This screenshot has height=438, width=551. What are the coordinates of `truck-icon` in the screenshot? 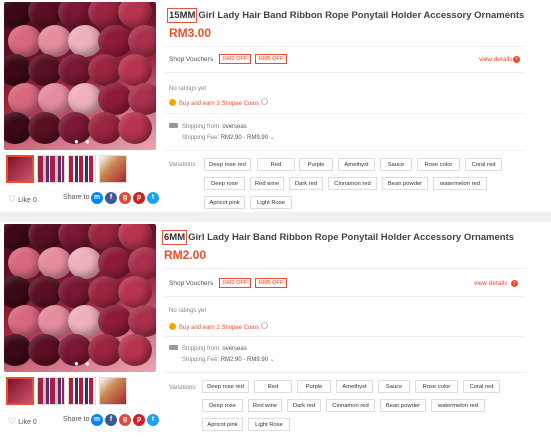 It's located at (173, 347).